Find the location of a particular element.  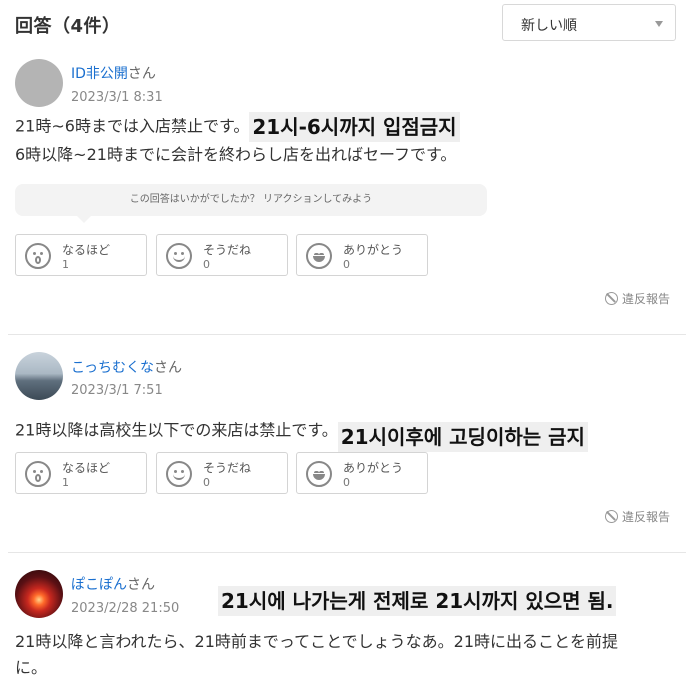

answer-text-line: 21時~6時までは入店禁止です。 is located at coordinates (132, 126).